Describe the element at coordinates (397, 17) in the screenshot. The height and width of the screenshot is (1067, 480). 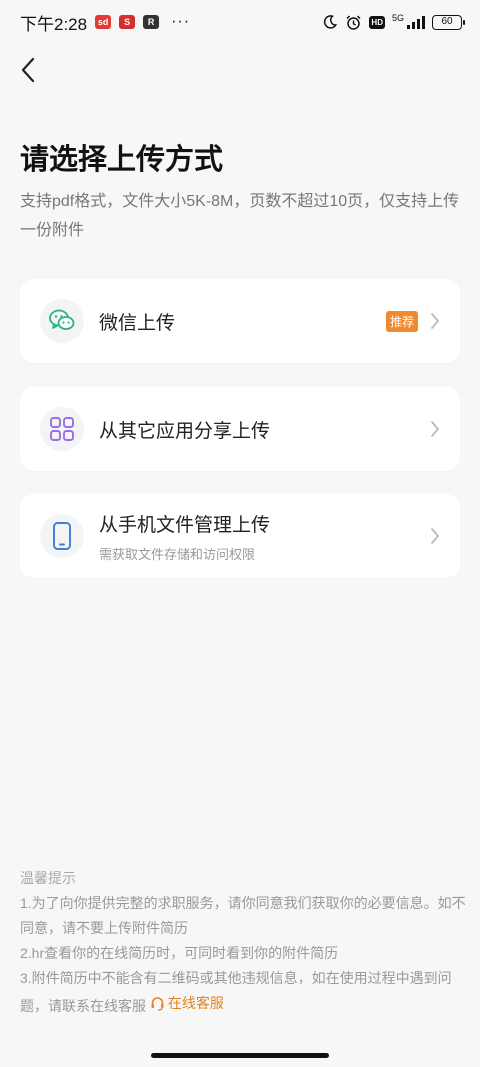
I see `network-type: 5G` at that location.